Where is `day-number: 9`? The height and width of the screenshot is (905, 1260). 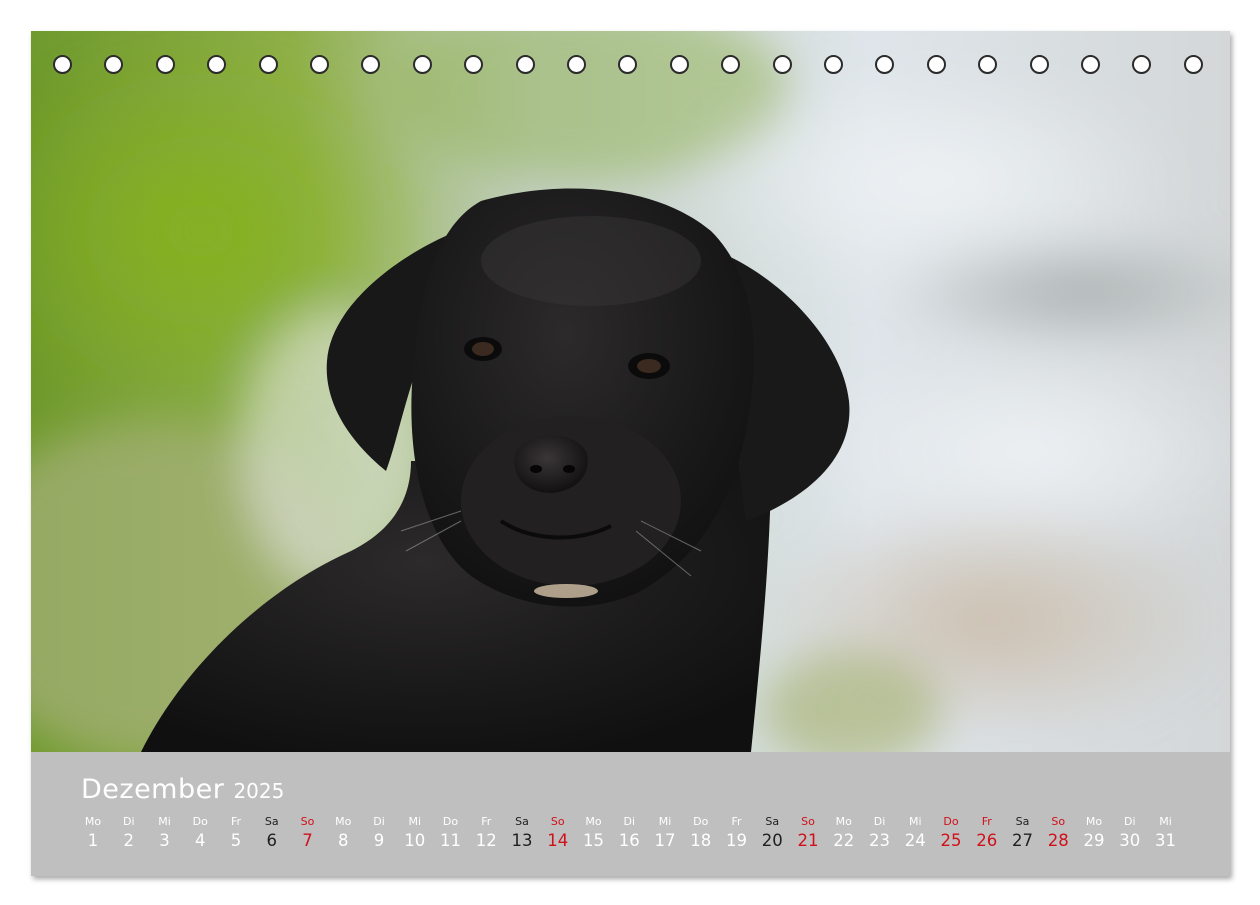 day-number: 9 is located at coordinates (379, 840).